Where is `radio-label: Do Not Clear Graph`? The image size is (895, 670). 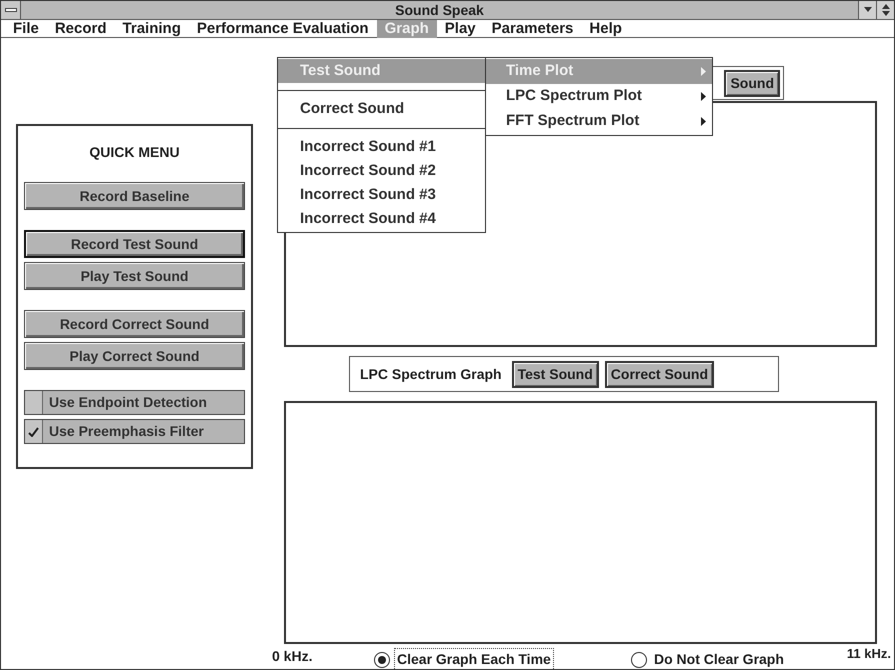
radio-label: Do Not Clear Graph is located at coordinates (719, 659).